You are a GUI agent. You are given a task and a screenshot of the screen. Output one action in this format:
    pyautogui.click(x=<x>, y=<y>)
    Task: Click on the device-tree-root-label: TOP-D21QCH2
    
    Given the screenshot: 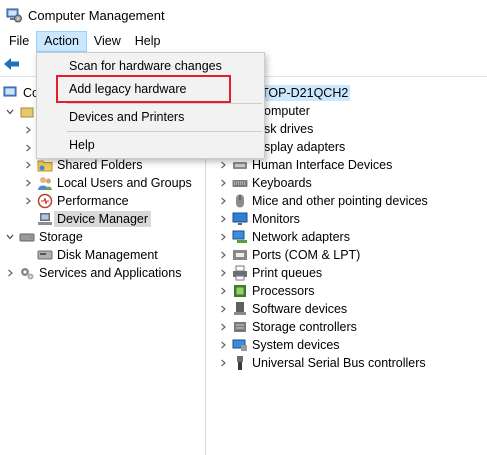 What is the action you would take?
    pyautogui.click(x=305, y=93)
    